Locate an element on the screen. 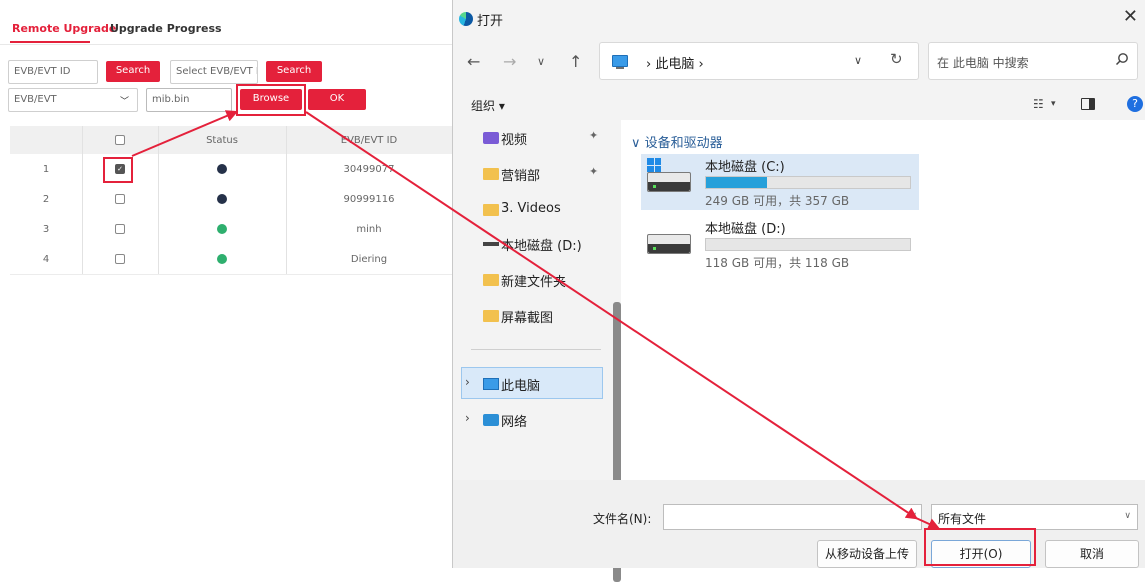 This screenshot has height=582, width=1145. select-evb-input: Select EVB/EVT II is located at coordinates (214, 72).